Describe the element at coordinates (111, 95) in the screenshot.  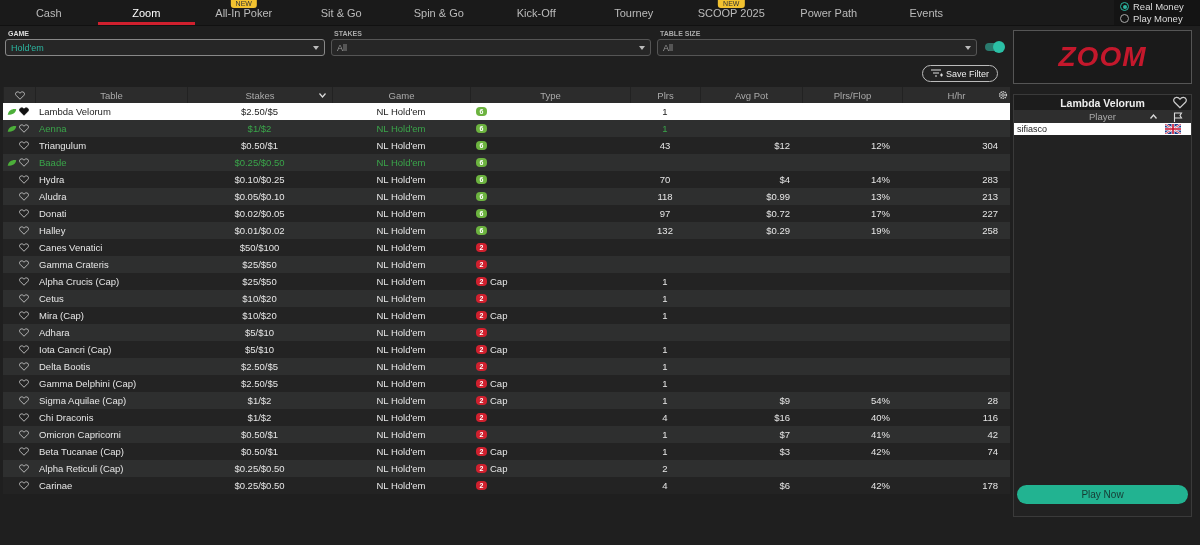
I see `column-header: Table` at that location.